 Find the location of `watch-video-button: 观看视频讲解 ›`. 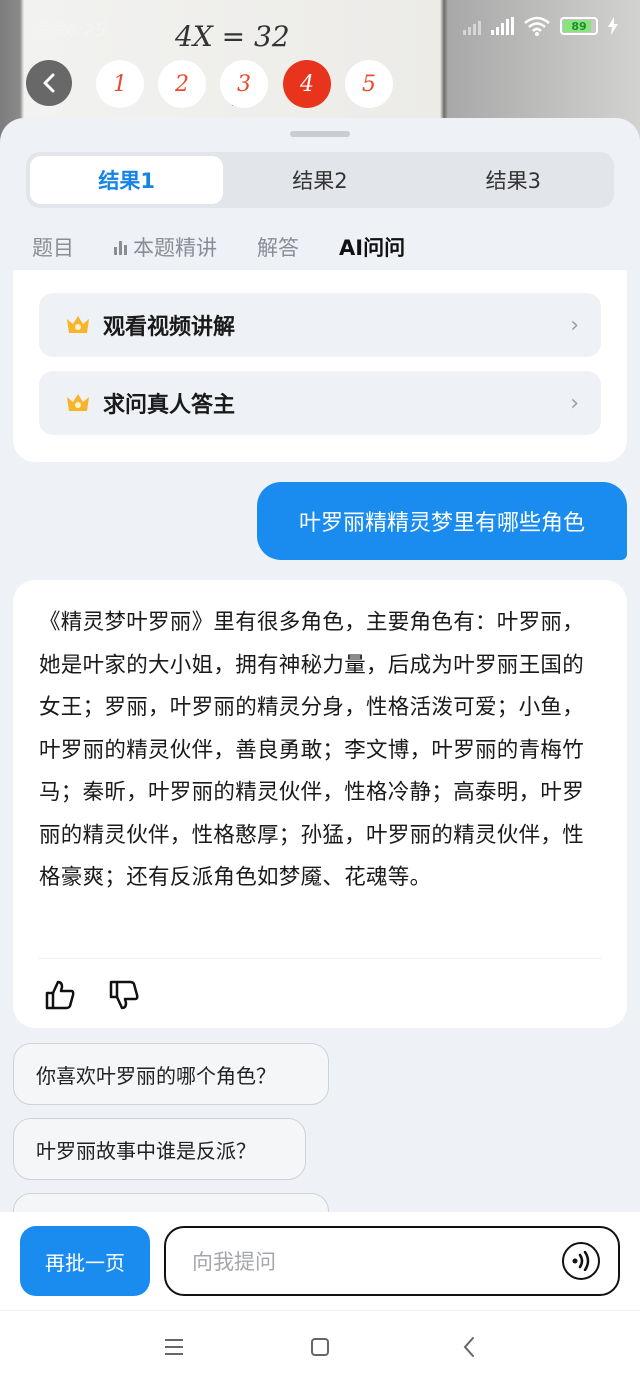

watch-video-button: 观看视频讲解 › is located at coordinates (320, 325).